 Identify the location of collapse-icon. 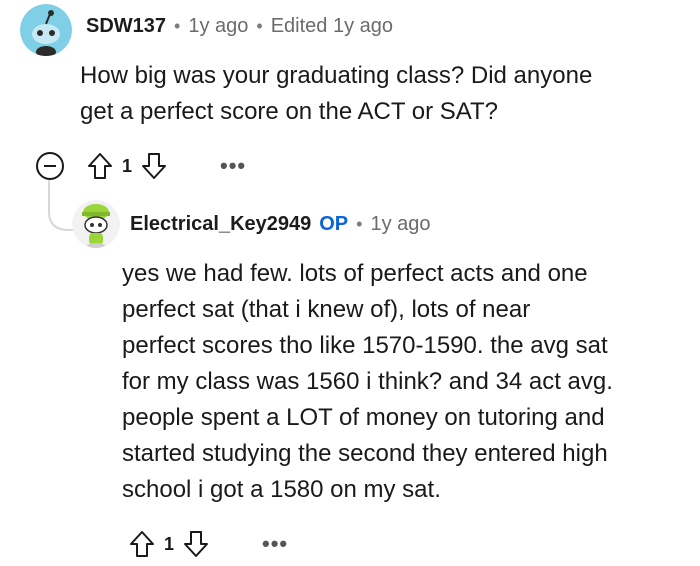
(50, 166).